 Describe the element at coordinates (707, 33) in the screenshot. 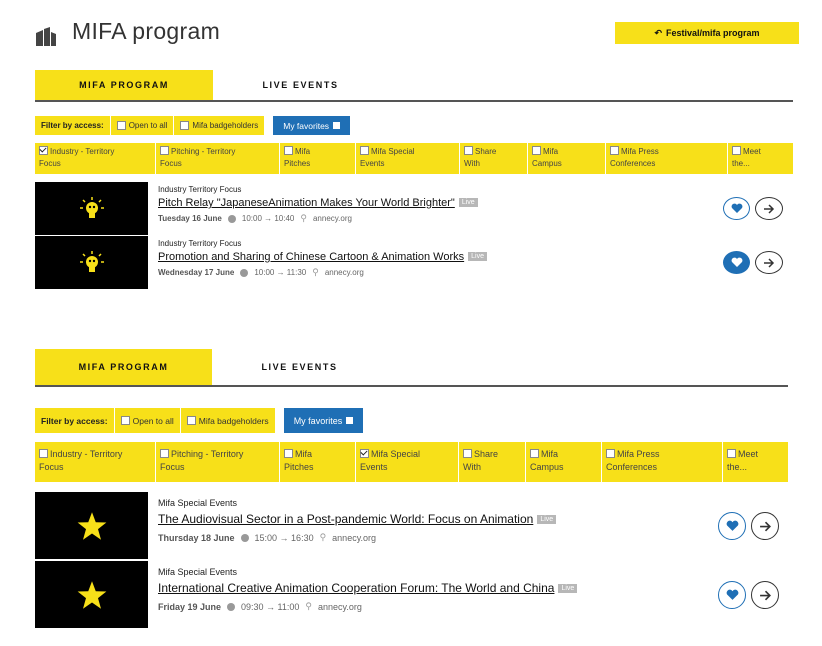

I see `festival-program-button: ↶ Festival/mifa program` at that location.